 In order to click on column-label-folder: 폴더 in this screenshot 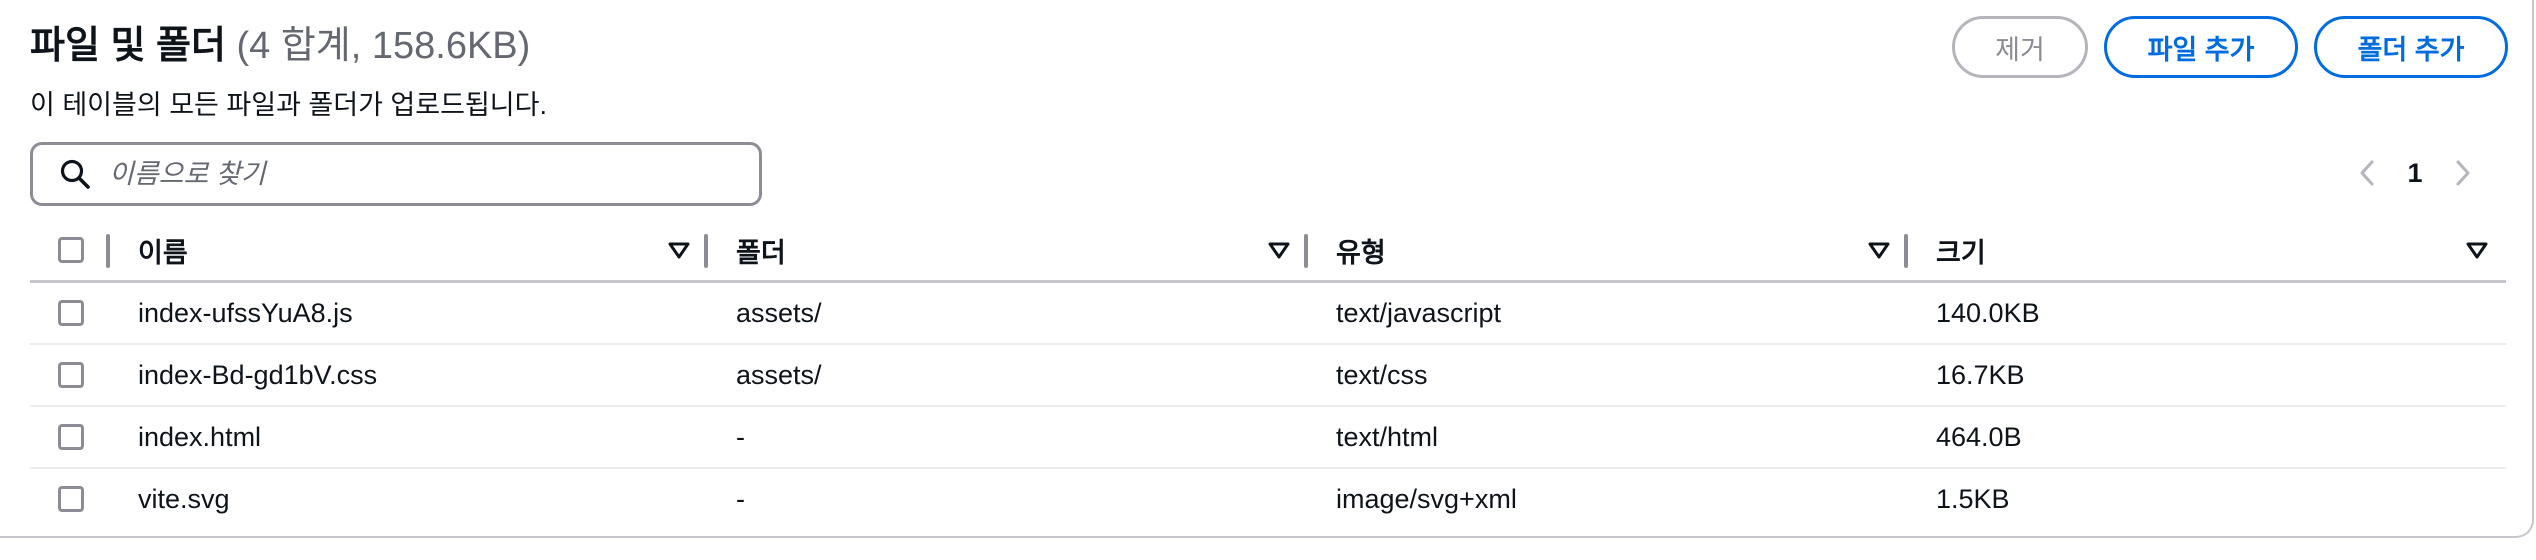, I will do `click(761, 252)`.